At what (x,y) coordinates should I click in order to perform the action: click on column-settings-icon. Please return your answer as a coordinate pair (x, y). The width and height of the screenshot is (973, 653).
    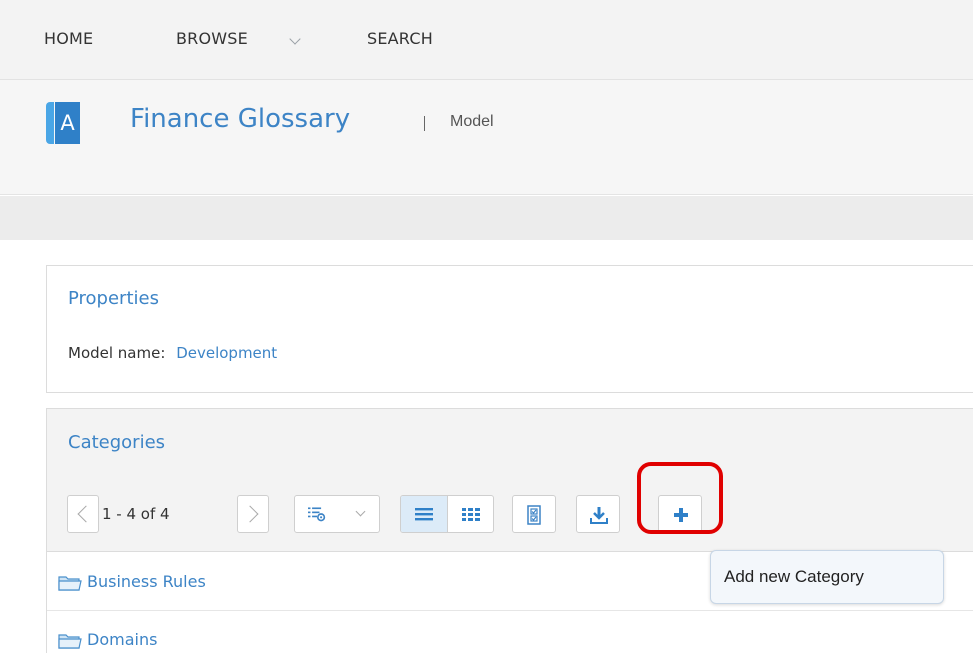
    Looking at the image, I should click on (317, 514).